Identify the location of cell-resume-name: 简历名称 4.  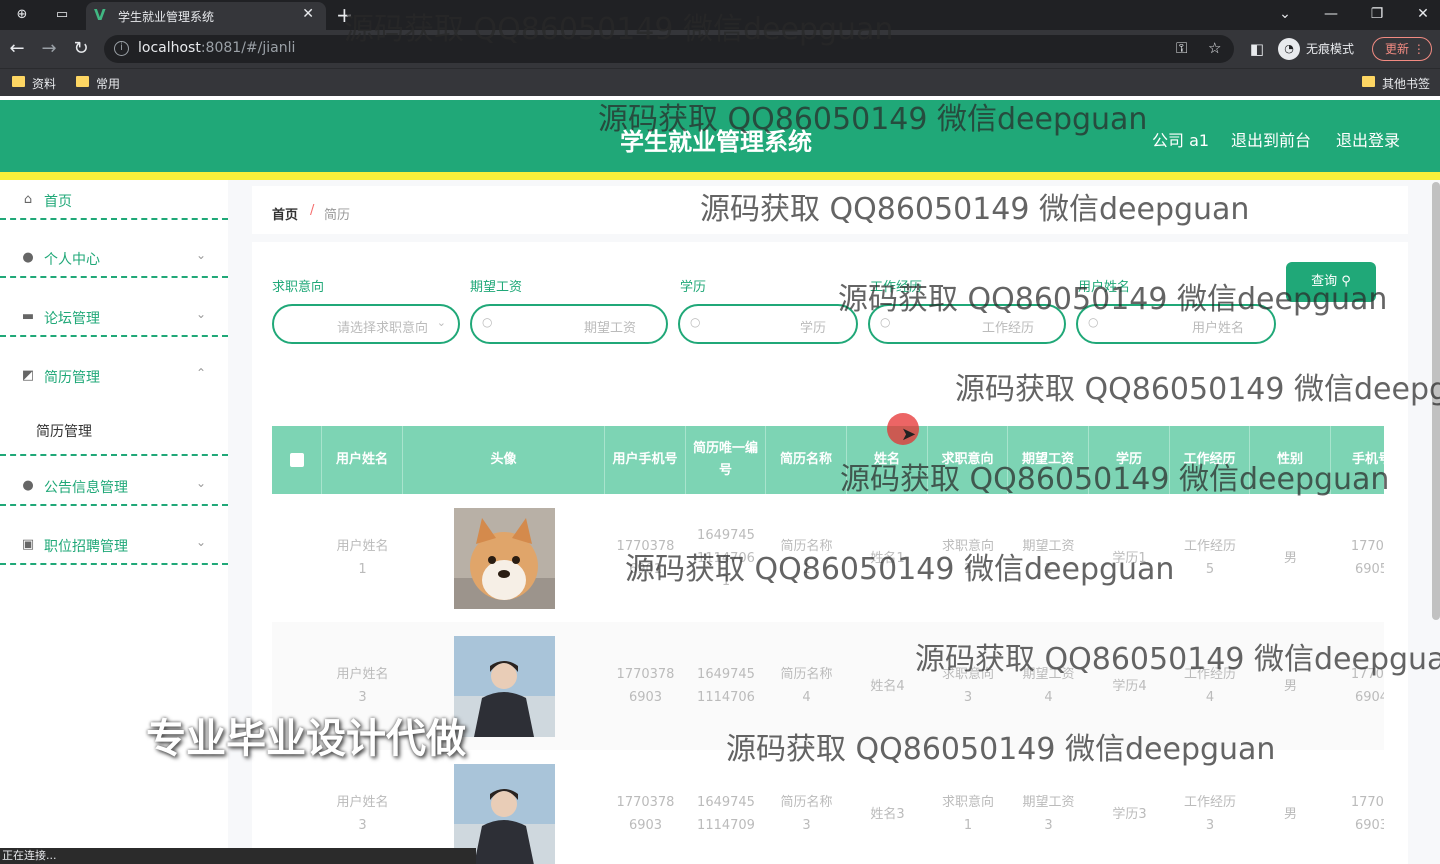
(806, 686).